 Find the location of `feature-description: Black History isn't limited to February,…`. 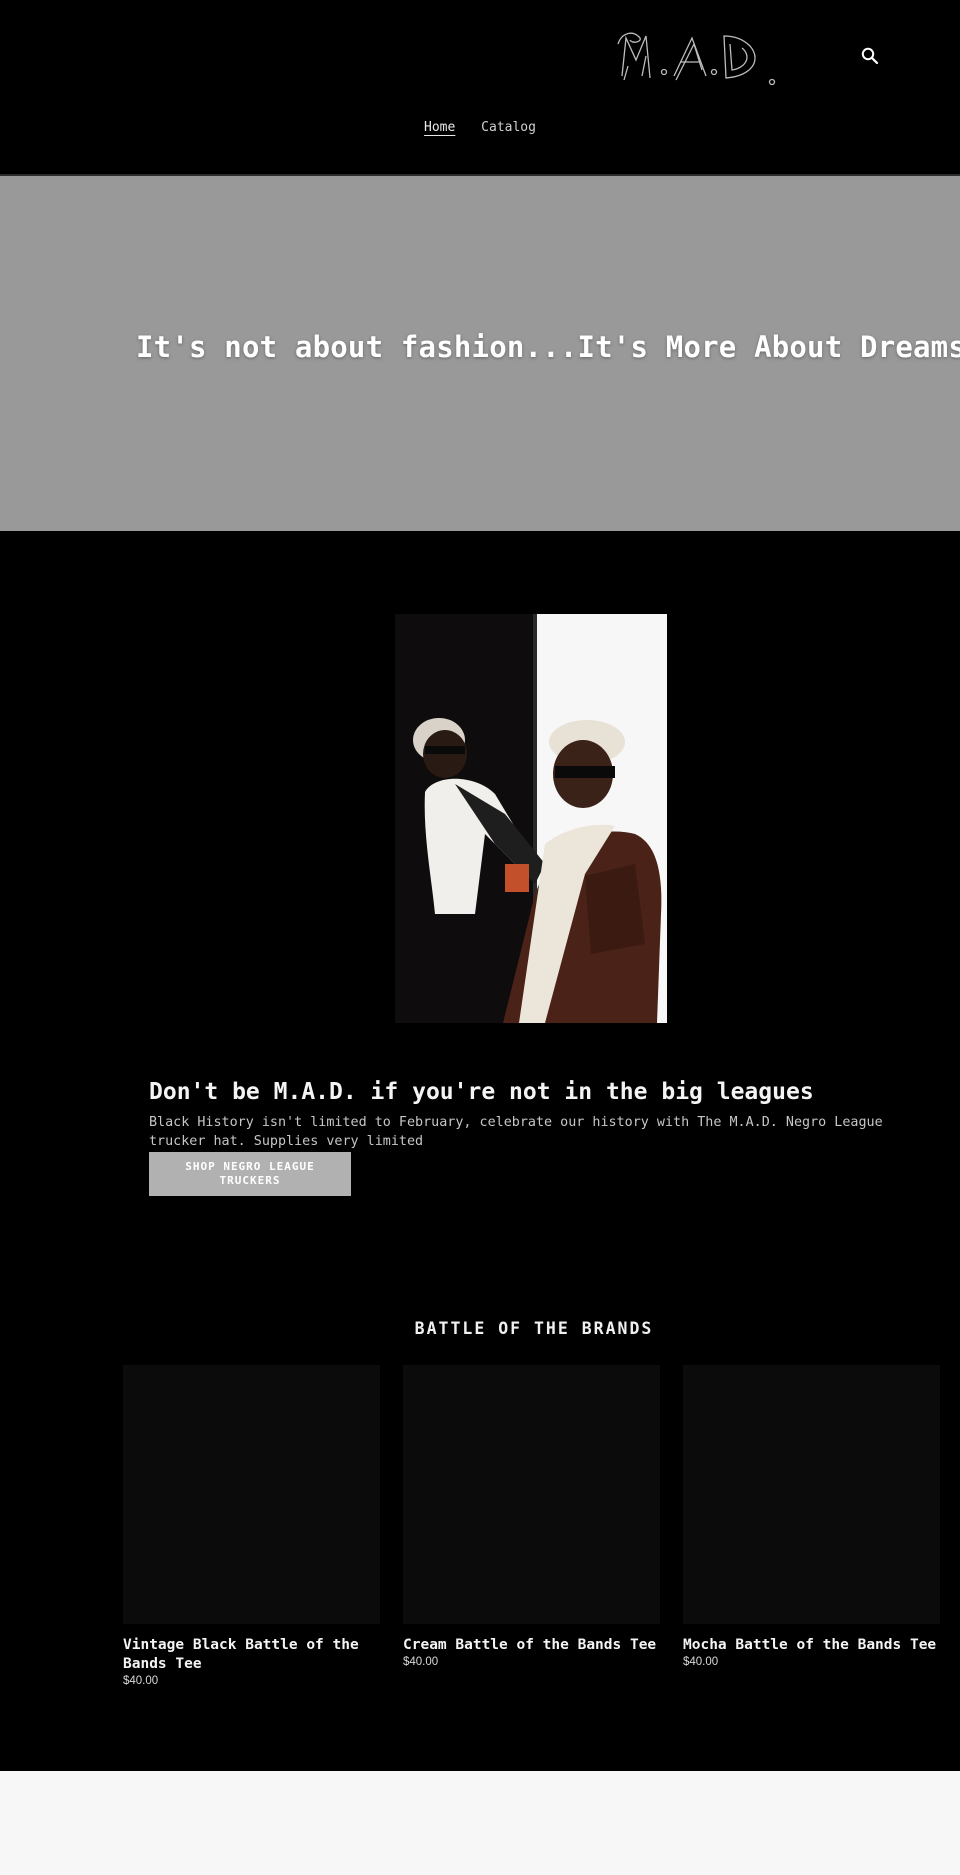

feature-description: Black History isn't limited to February,… is located at coordinates (516, 1132).